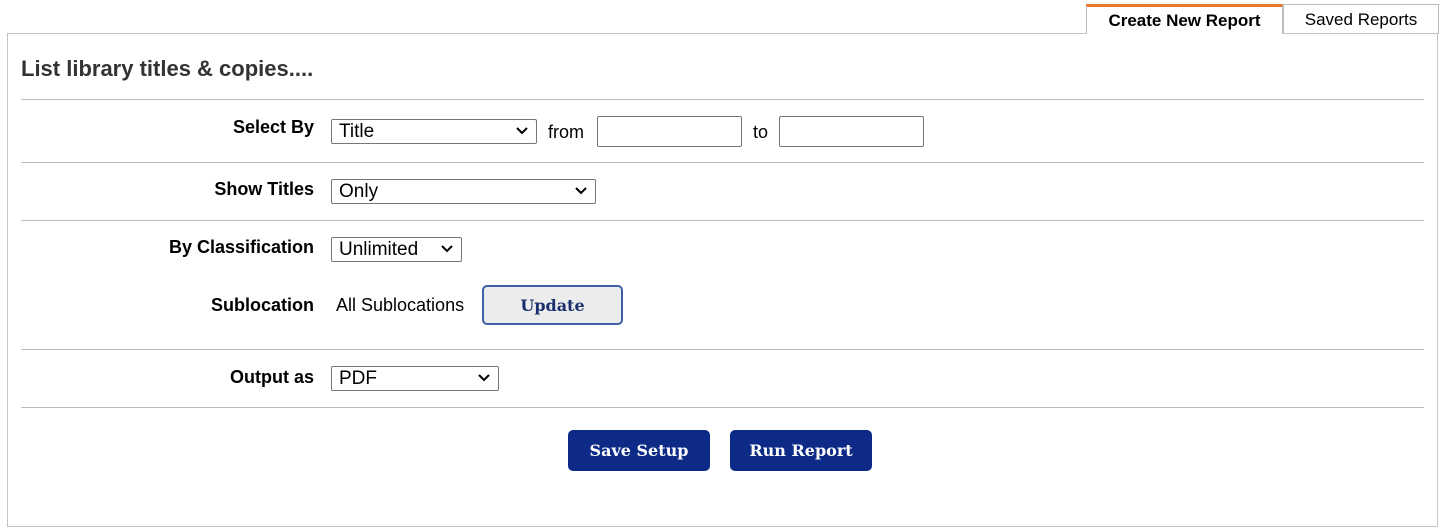 This screenshot has width=1442, height=532. What do you see at coordinates (639, 450) in the screenshot?
I see `save-setup-button: Save Setup` at bounding box center [639, 450].